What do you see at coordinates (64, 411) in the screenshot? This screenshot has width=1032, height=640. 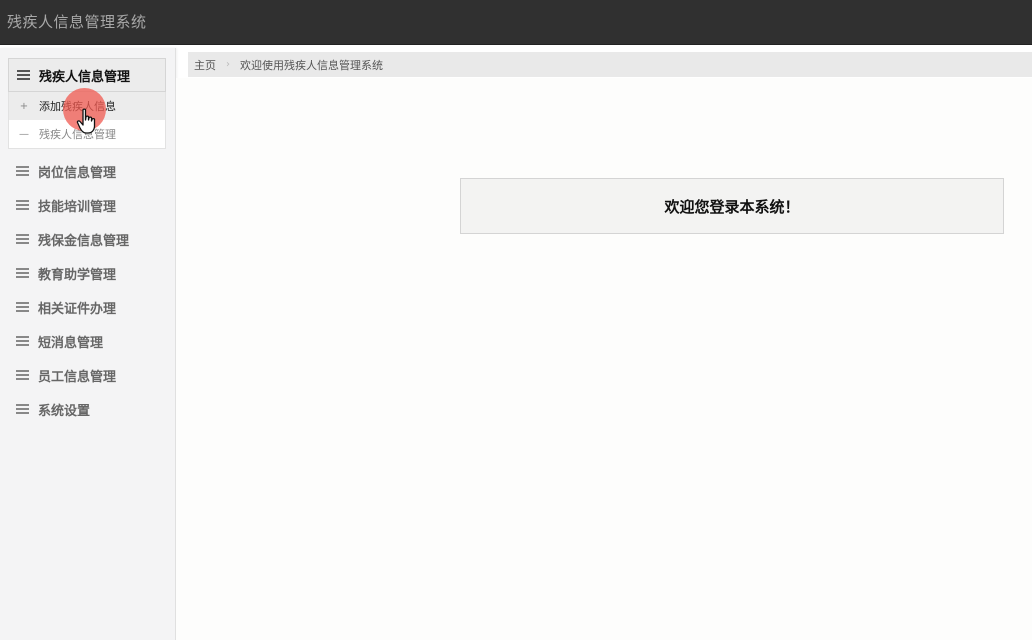 I see `menu-head-label: 系统设置` at bounding box center [64, 411].